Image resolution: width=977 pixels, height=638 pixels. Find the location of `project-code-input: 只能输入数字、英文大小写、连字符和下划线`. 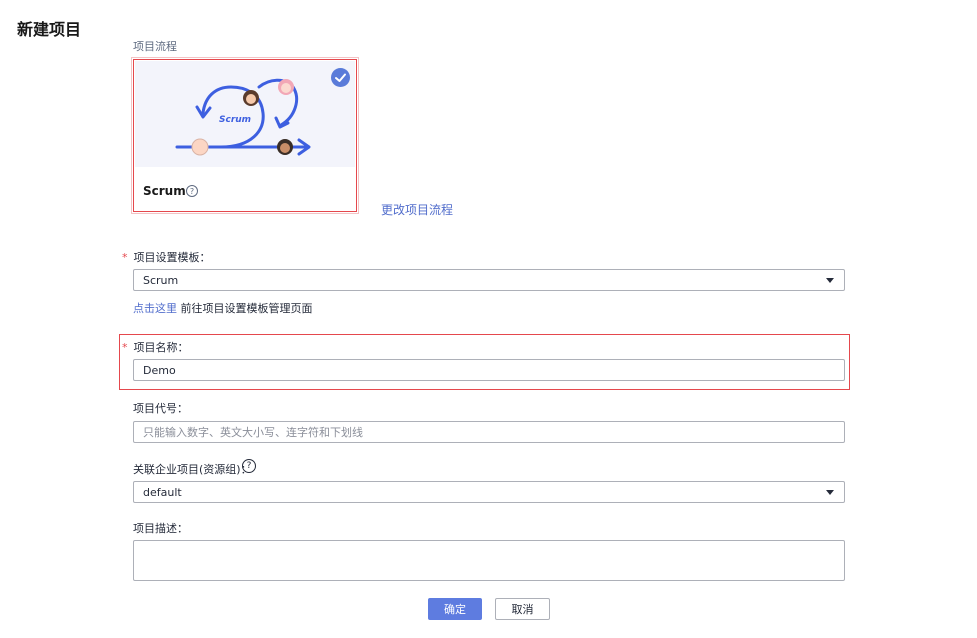

project-code-input: 只能输入数字、英文大小写、连字符和下划线 is located at coordinates (489, 432).